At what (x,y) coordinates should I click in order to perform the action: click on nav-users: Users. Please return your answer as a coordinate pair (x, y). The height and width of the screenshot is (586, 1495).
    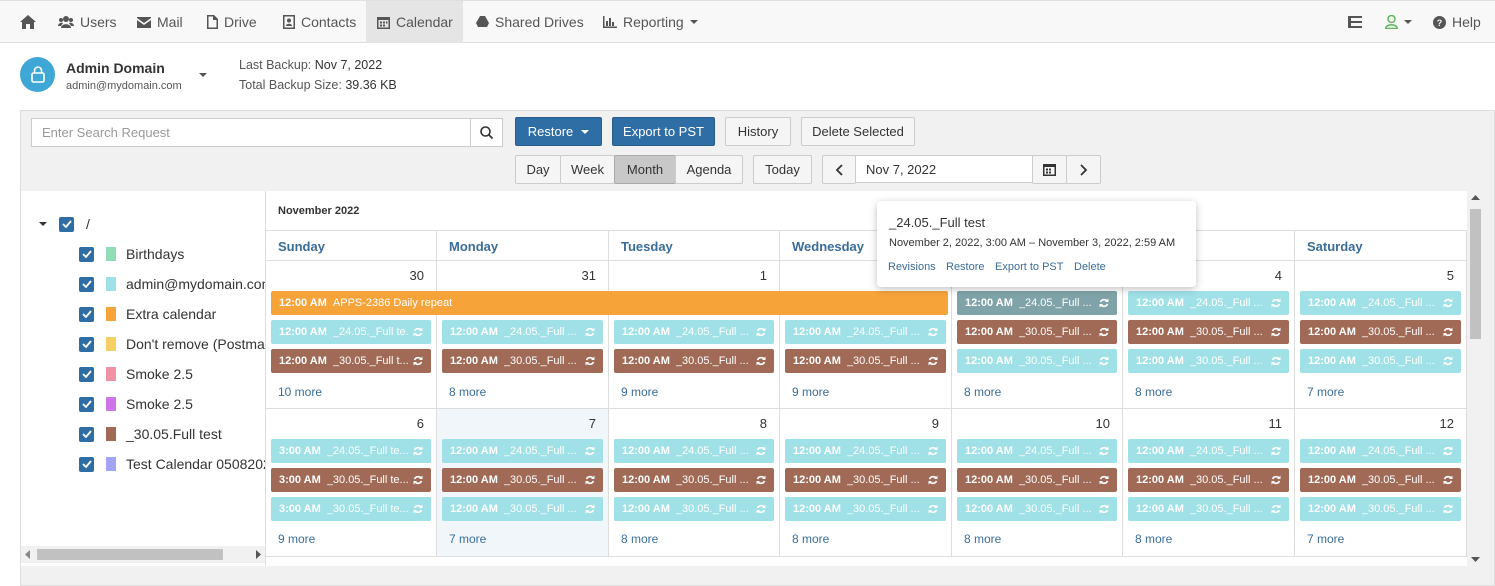
    Looking at the image, I should click on (87, 22).